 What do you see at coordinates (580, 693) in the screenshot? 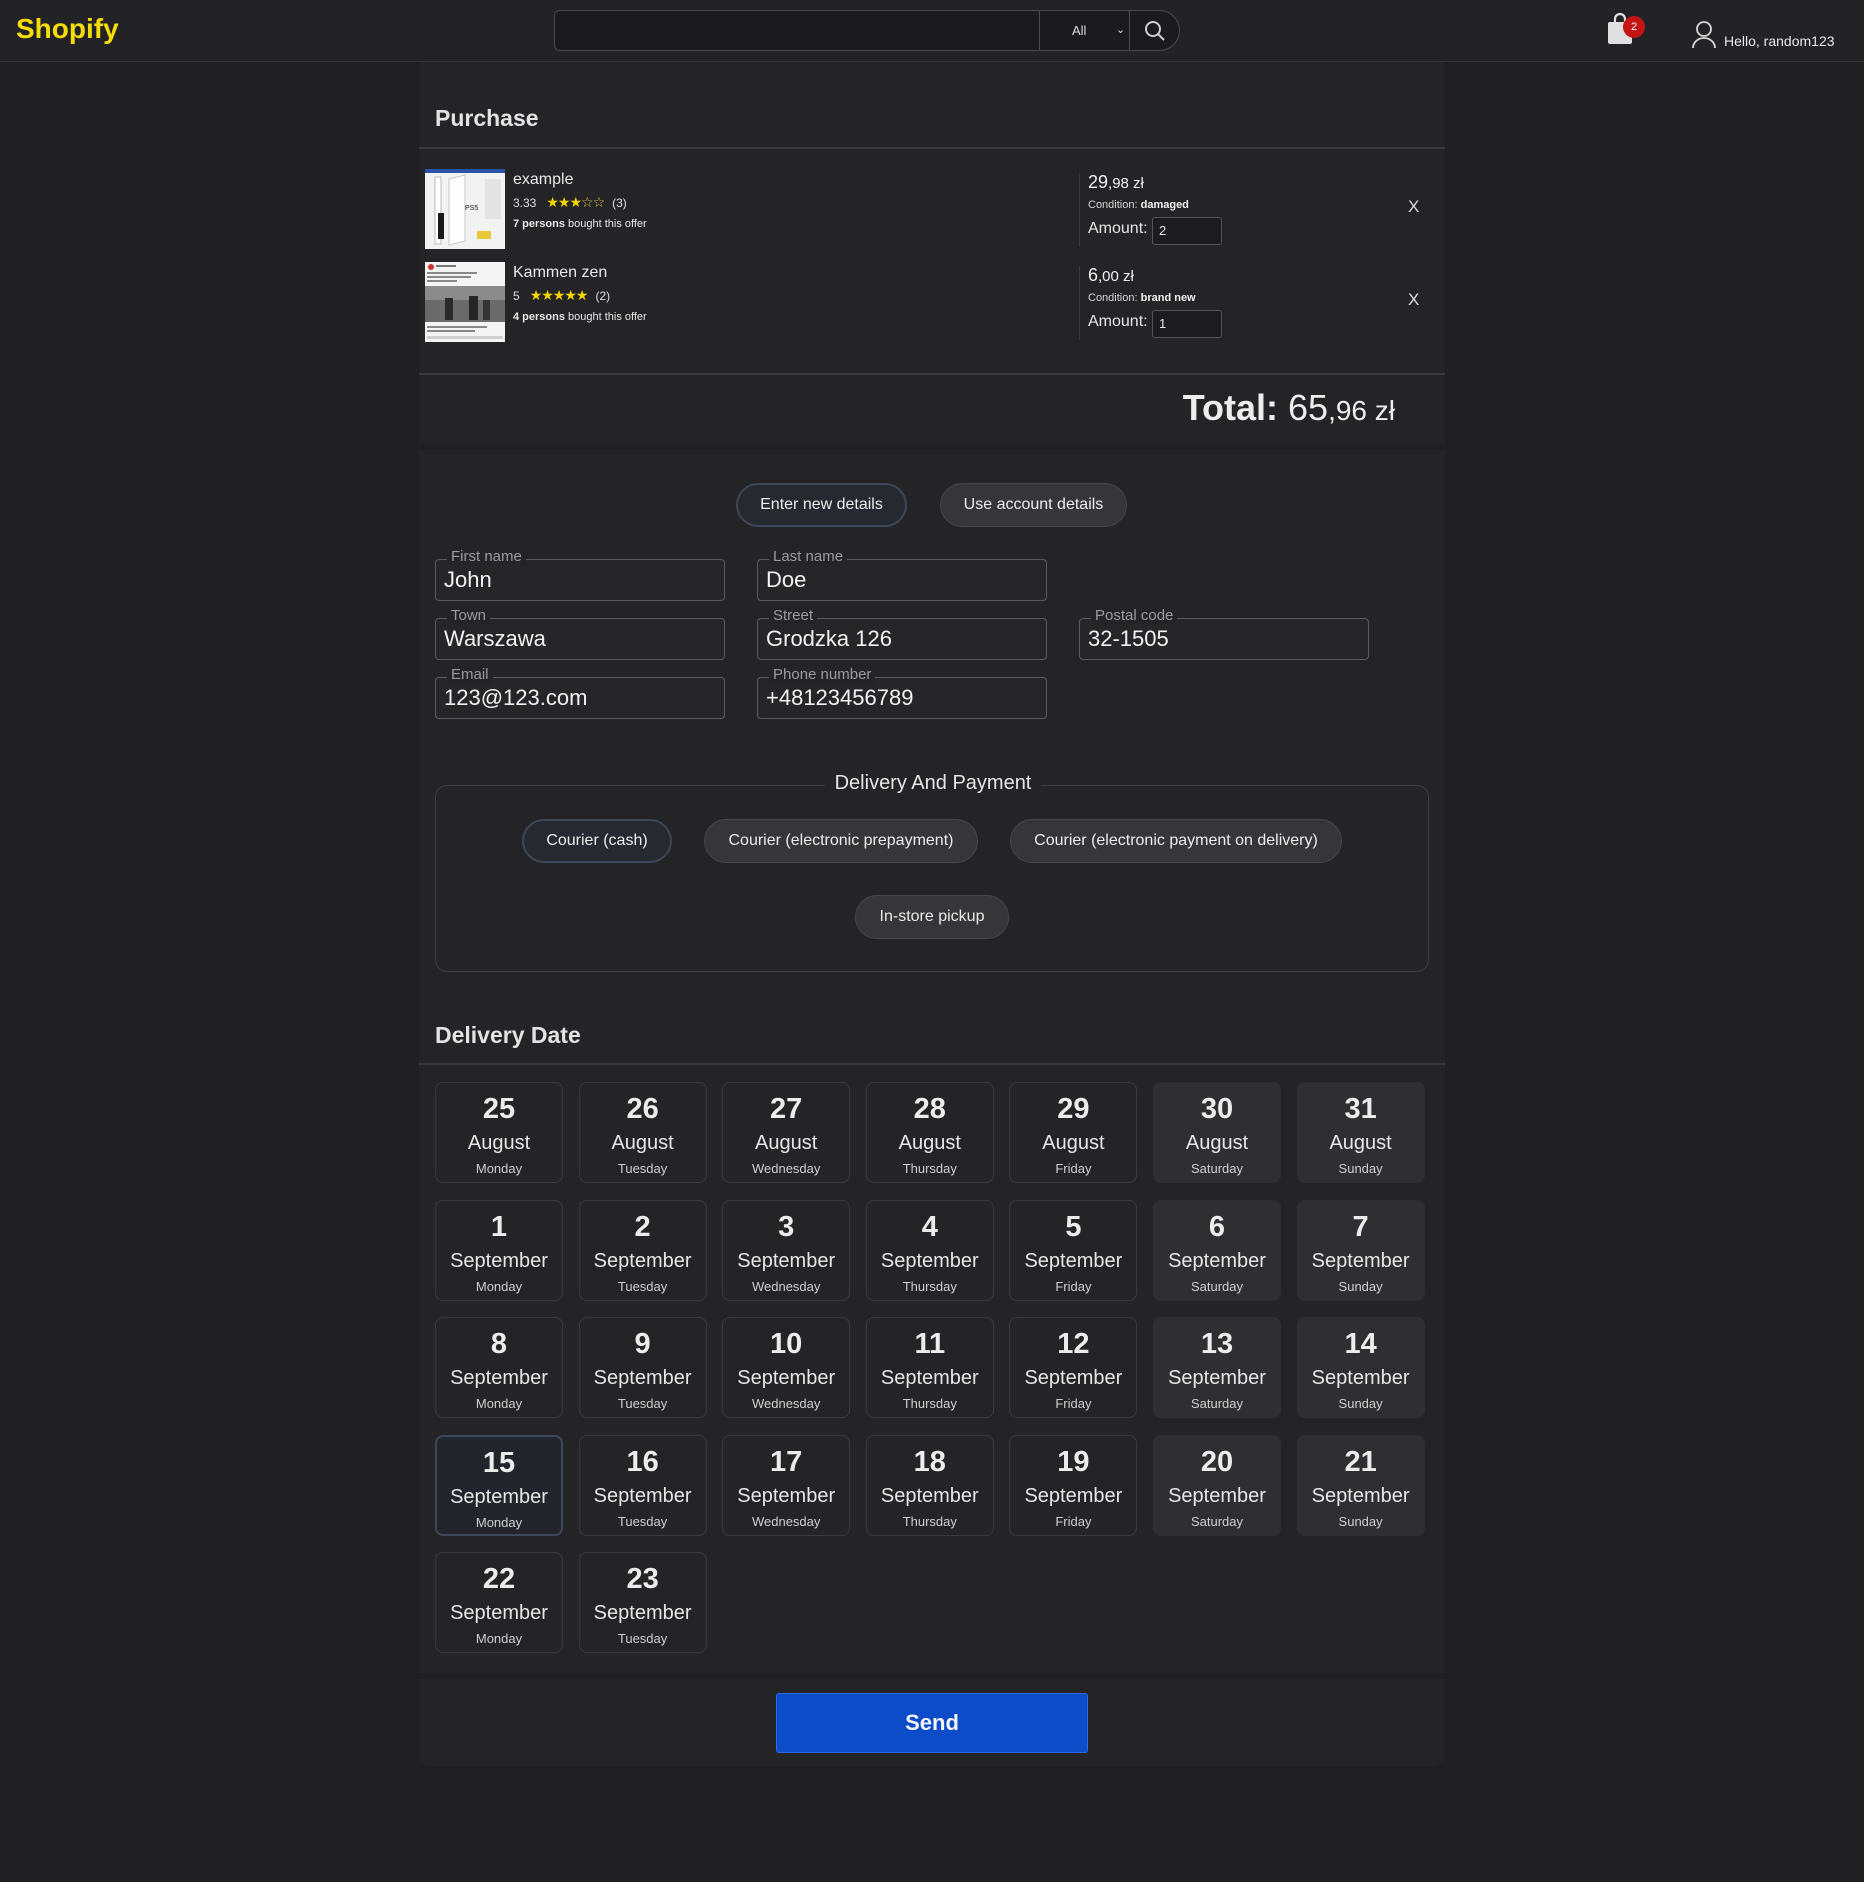
I see `email-field: Email 123@123.com` at bounding box center [580, 693].